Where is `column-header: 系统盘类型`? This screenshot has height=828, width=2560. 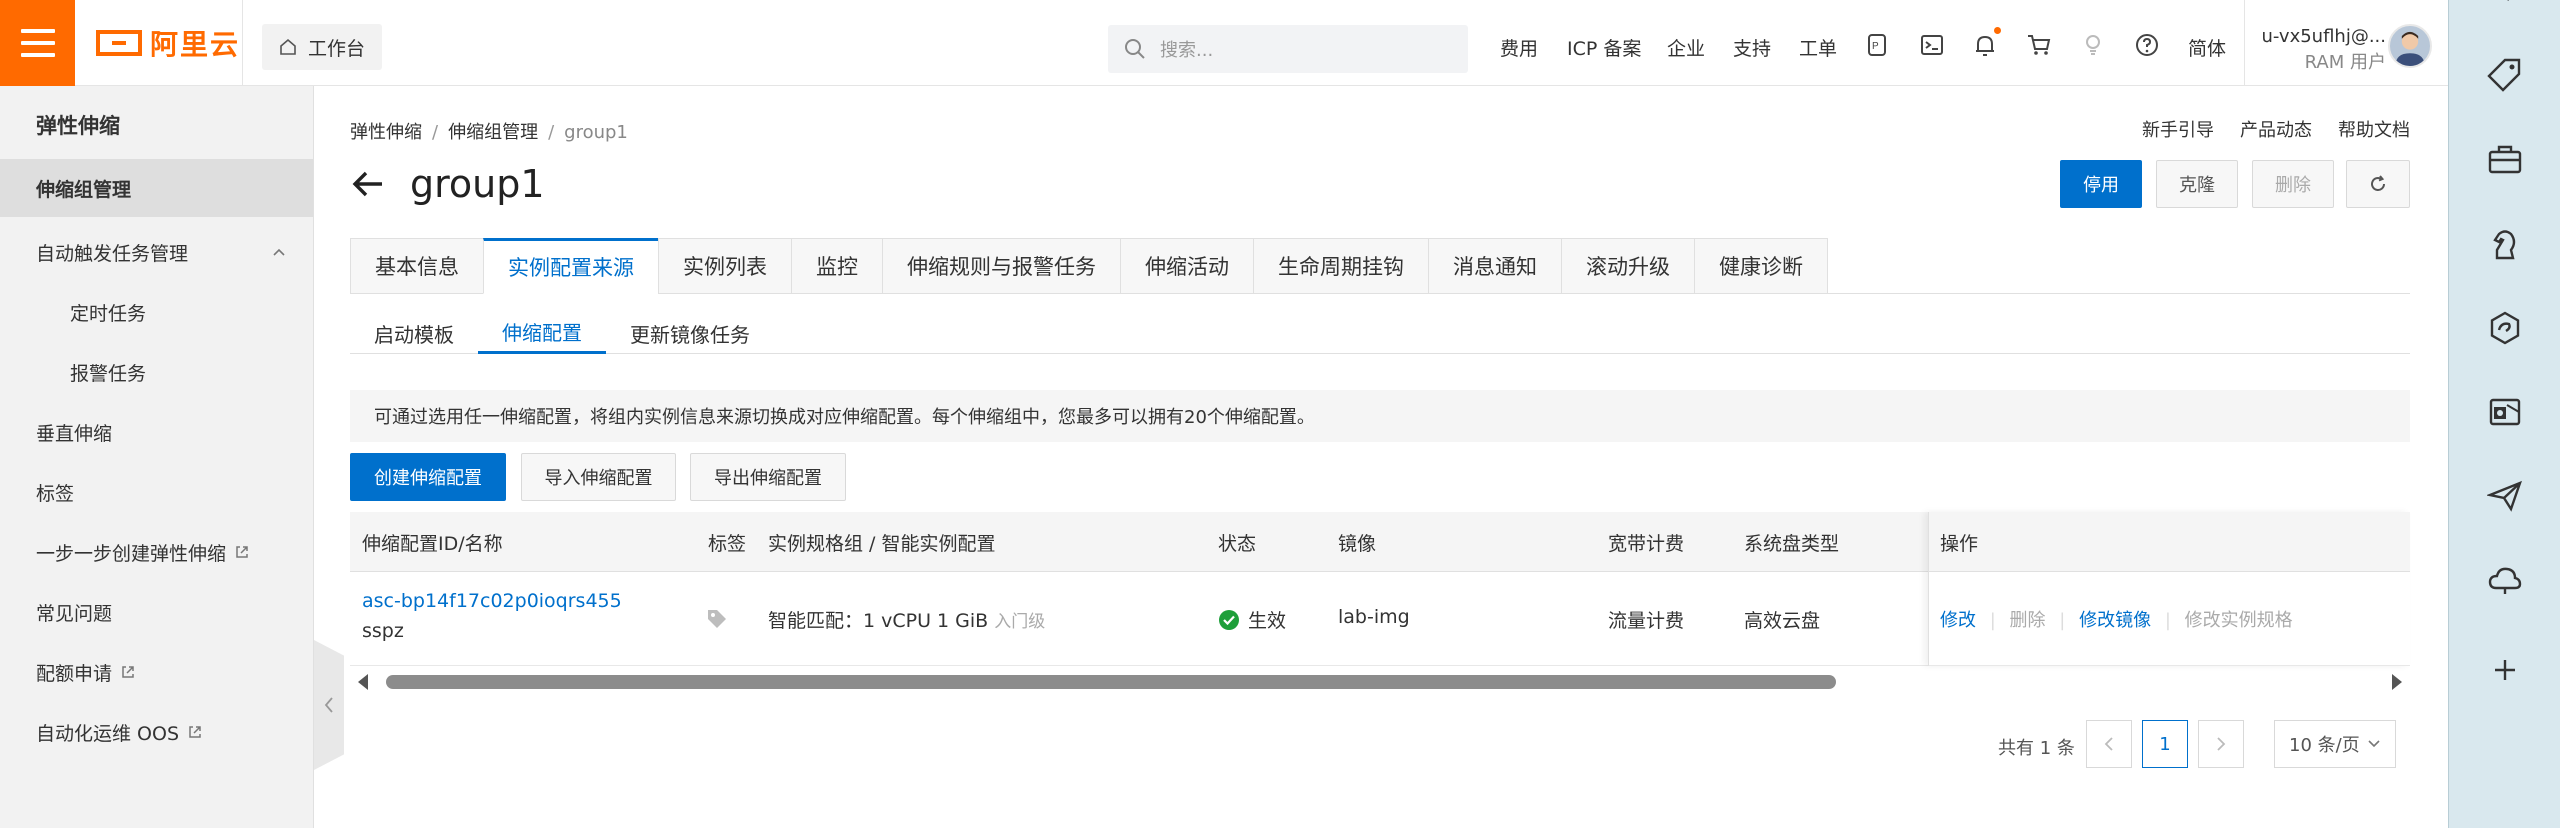
column-header: 系统盘类型 is located at coordinates (1792, 543).